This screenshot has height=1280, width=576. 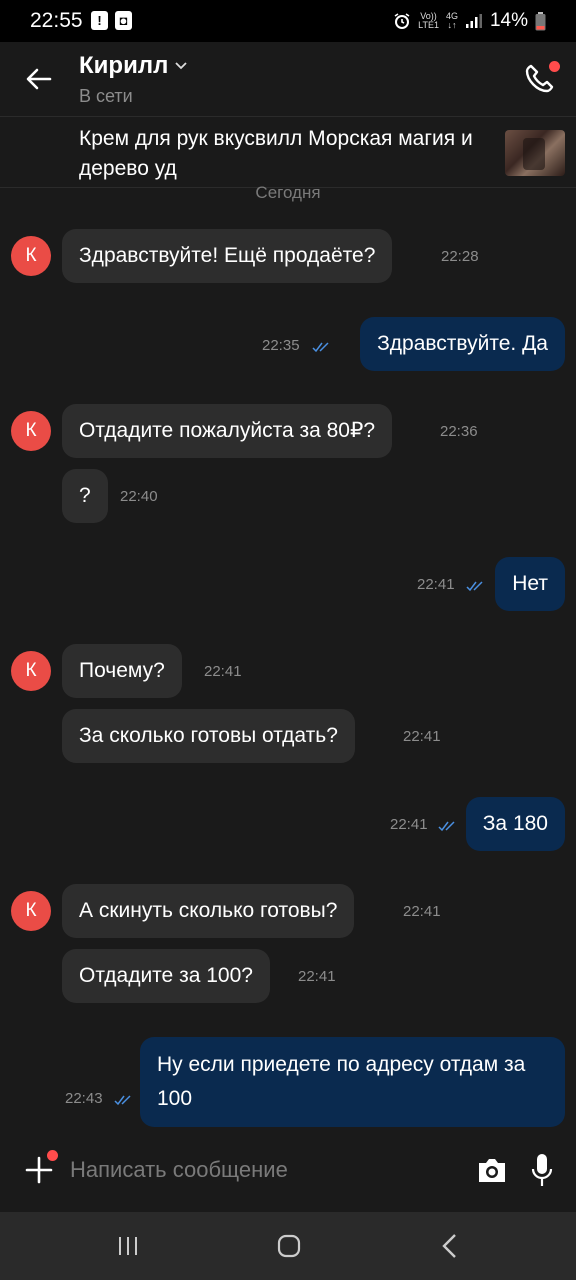 What do you see at coordinates (554, 66) in the screenshot?
I see `call-notification-dot` at bounding box center [554, 66].